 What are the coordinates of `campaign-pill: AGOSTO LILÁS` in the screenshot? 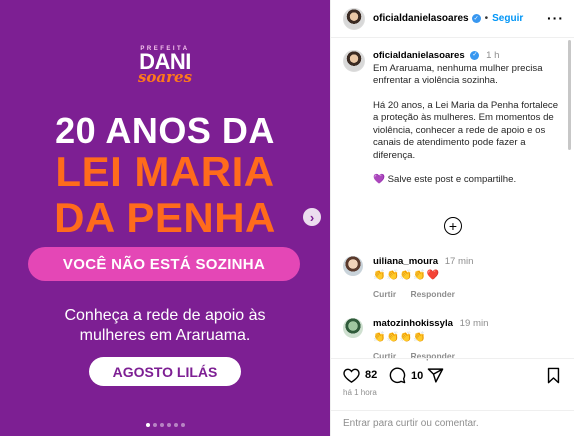 It's located at (165, 371).